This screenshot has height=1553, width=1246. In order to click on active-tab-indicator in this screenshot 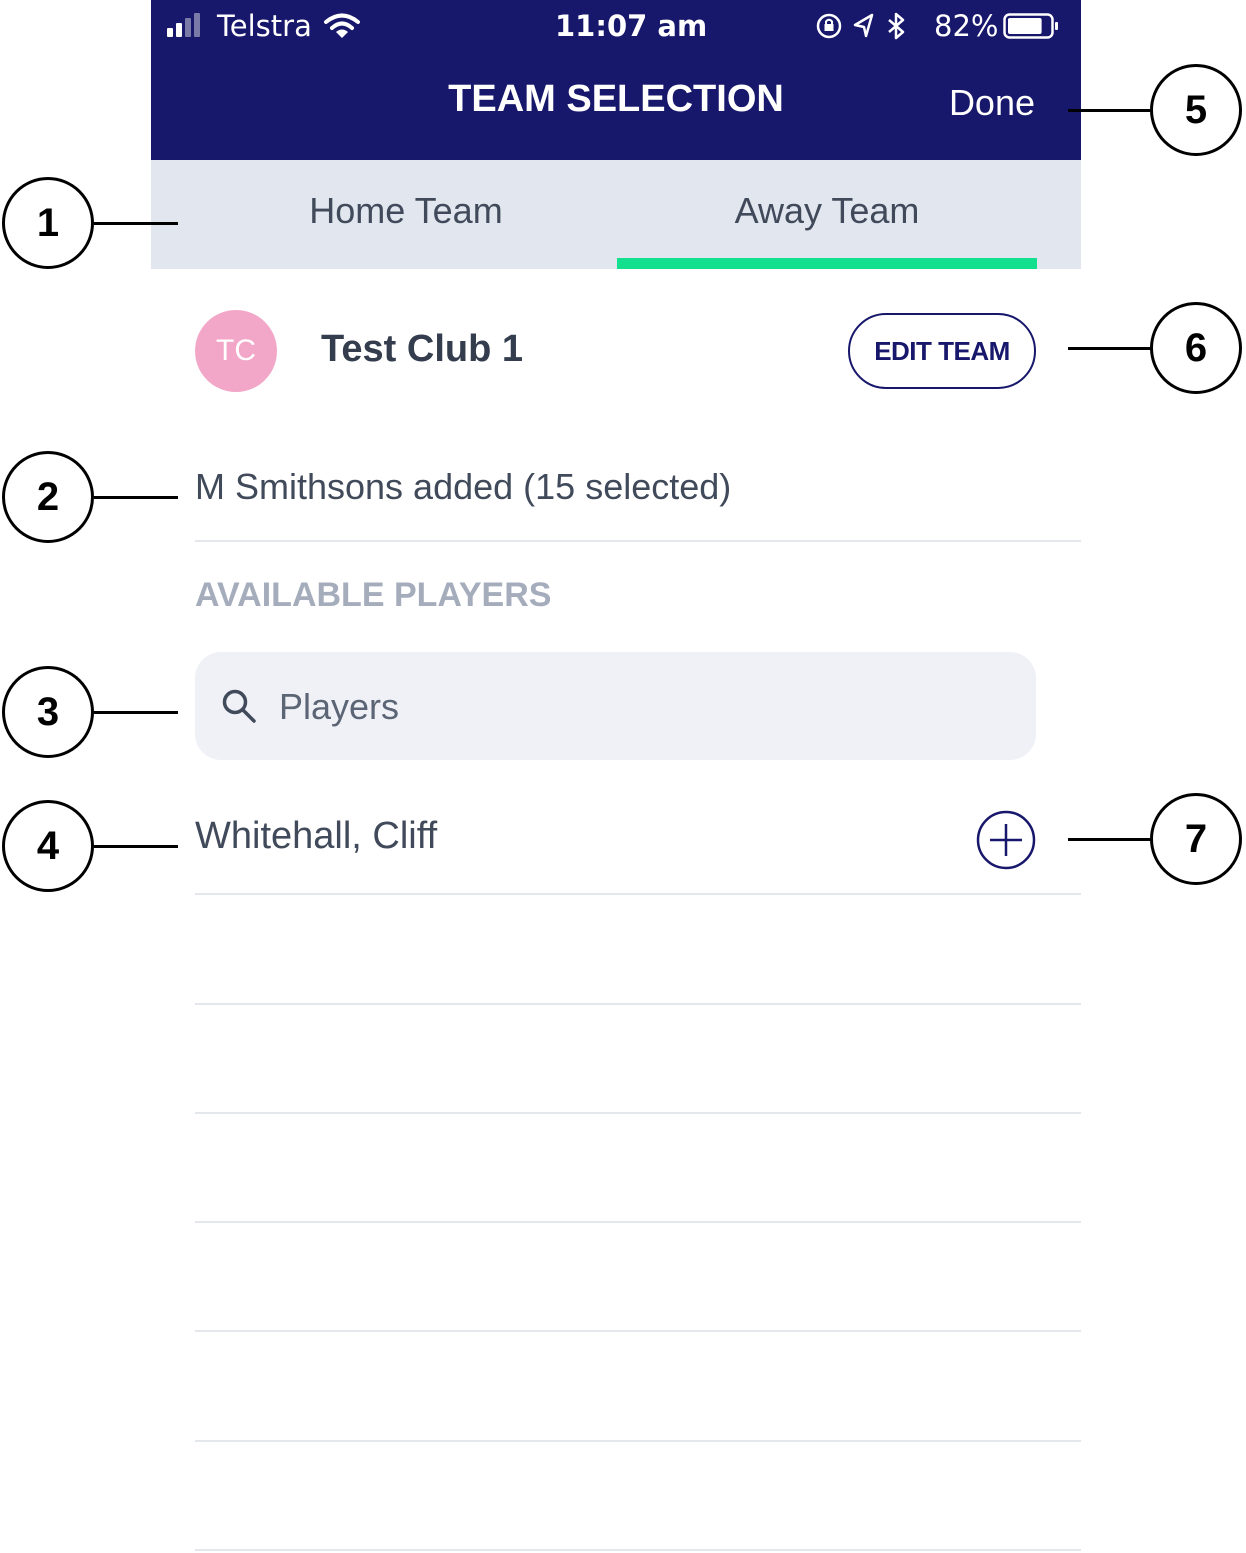, I will do `click(827, 263)`.